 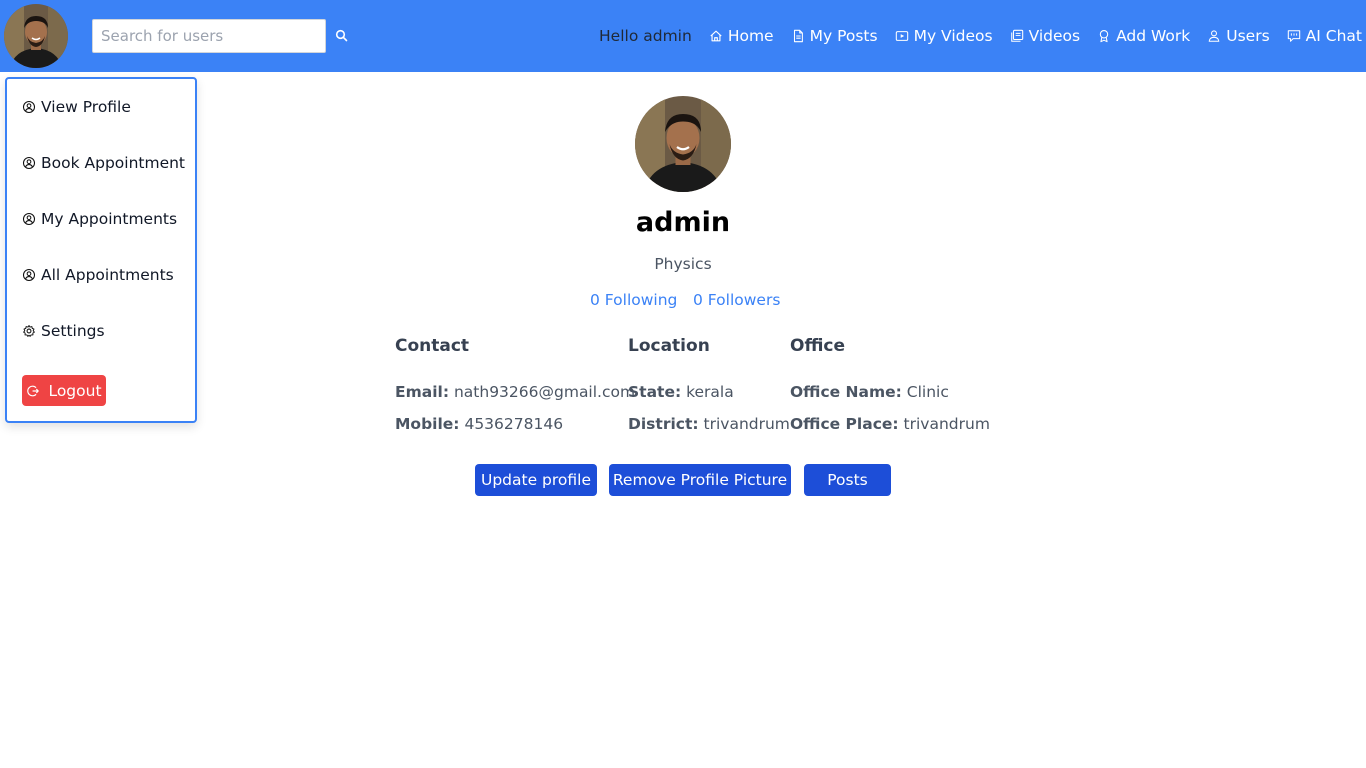 What do you see at coordinates (683, 222) in the screenshot?
I see `profile-username: admin` at bounding box center [683, 222].